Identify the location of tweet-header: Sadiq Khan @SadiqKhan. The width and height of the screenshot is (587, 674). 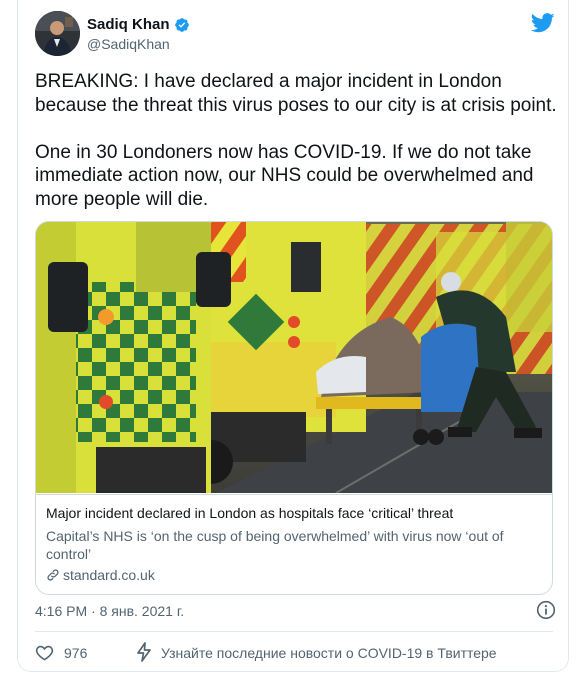
(295, 34).